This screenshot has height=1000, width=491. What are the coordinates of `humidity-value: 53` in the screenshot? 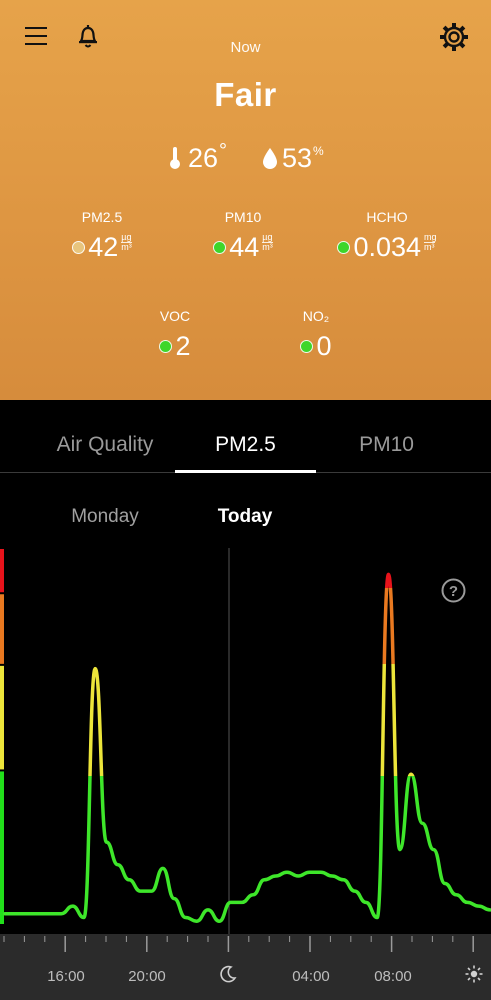 It's located at (297, 157).